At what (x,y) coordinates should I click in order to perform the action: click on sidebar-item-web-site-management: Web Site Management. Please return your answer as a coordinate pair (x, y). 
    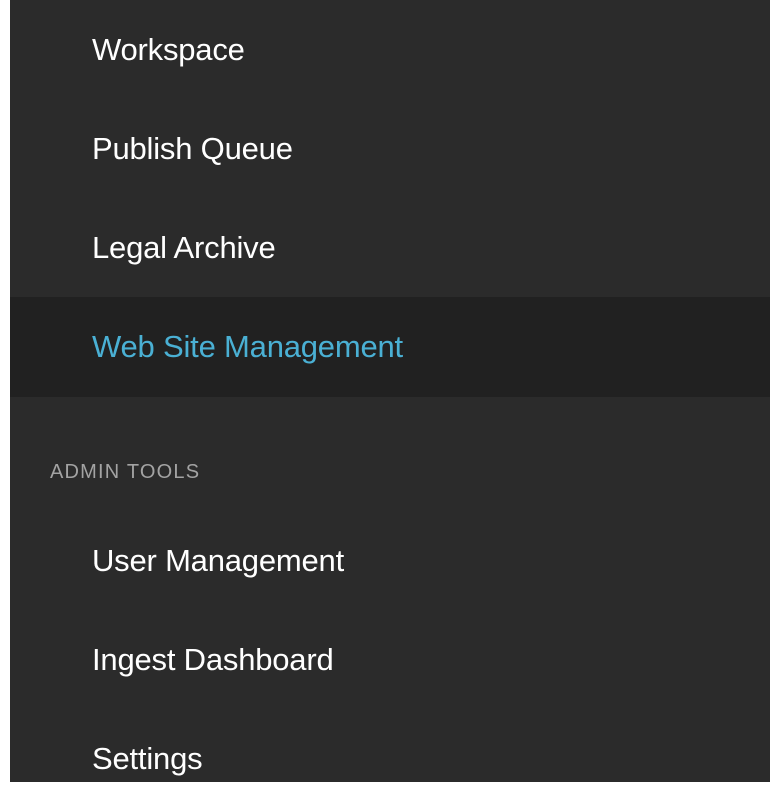
    Looking at the image, I should click on (390, 347).